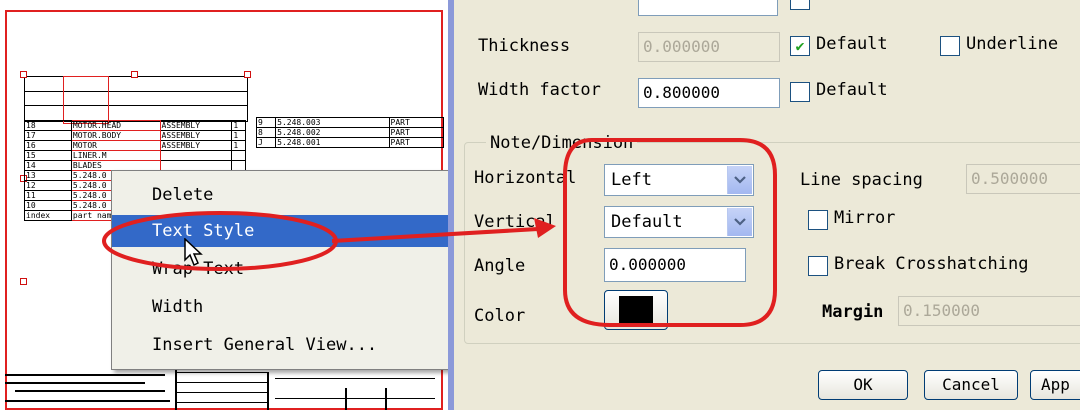 This screenshot has height=410, width=1080. Describe the element at coordinates (48, 145) in the screenshot. I see `bom-cell: 16` at that location.